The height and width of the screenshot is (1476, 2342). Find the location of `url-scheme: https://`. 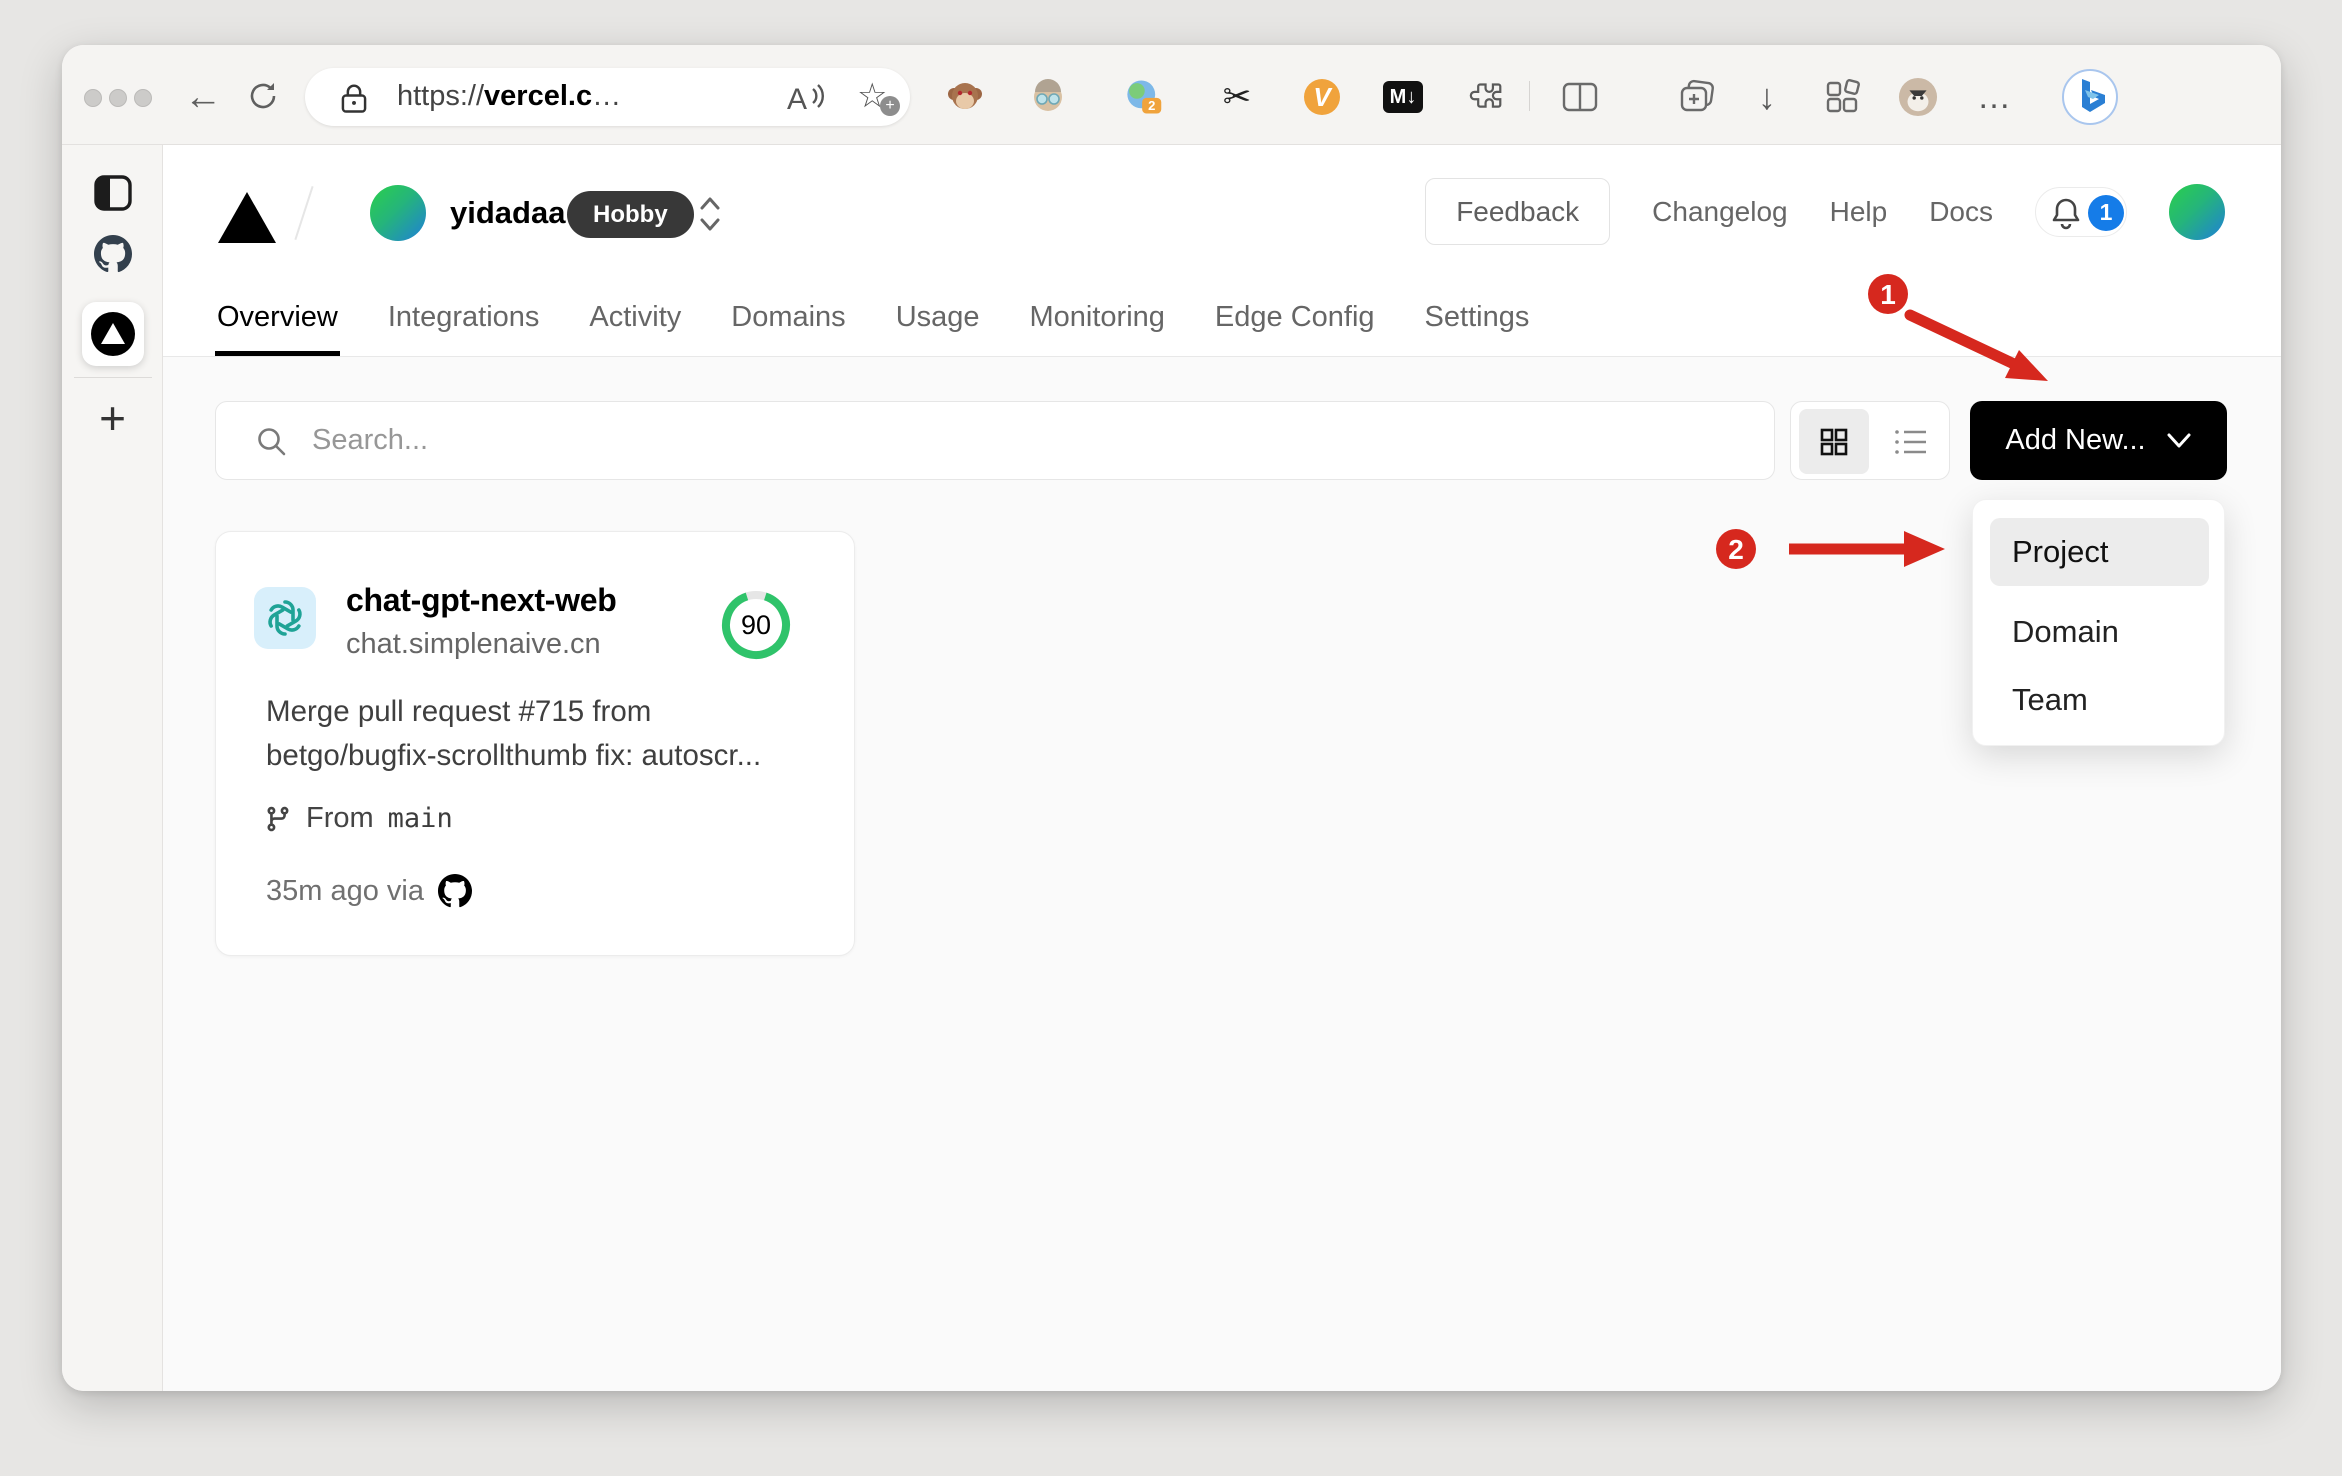

url-scheme: https:// is located at coordinates (441, 96).